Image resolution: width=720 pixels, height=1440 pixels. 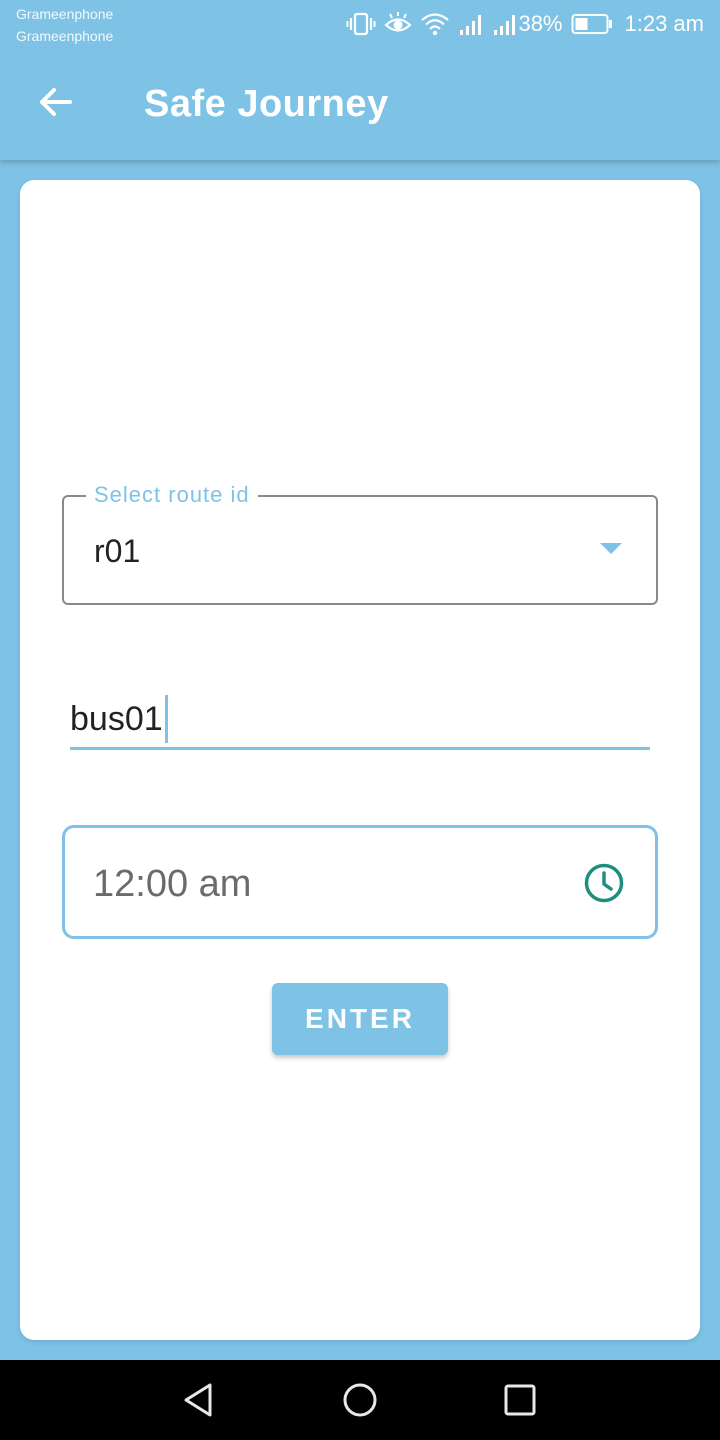 I want to click on bus-input-value: bus01, so click(x=116, y=719).